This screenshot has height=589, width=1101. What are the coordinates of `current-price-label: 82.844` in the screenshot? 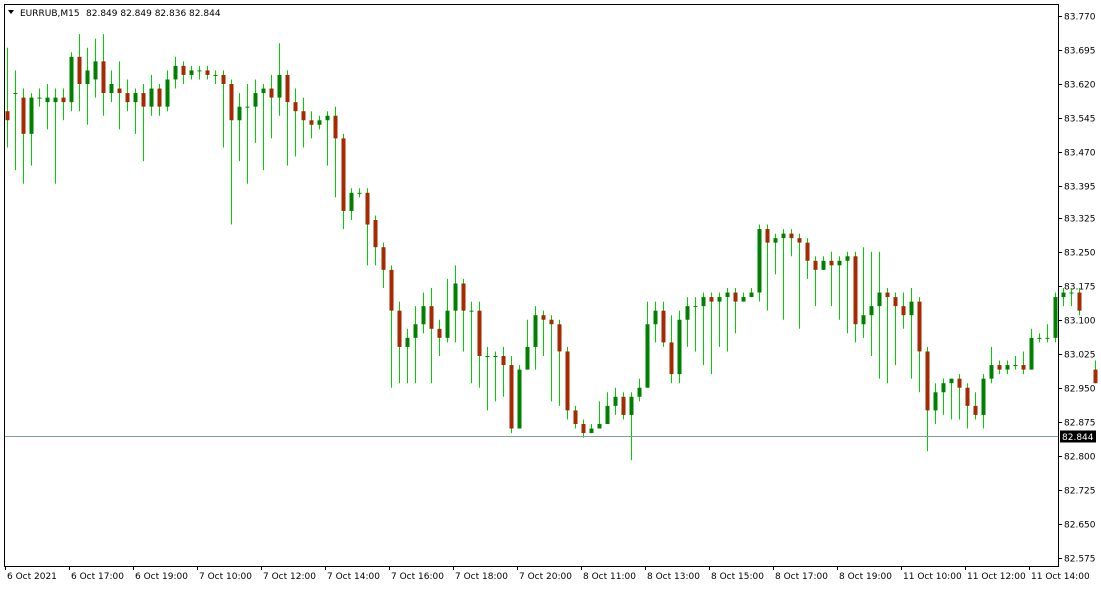 It's located at (1078, 438).